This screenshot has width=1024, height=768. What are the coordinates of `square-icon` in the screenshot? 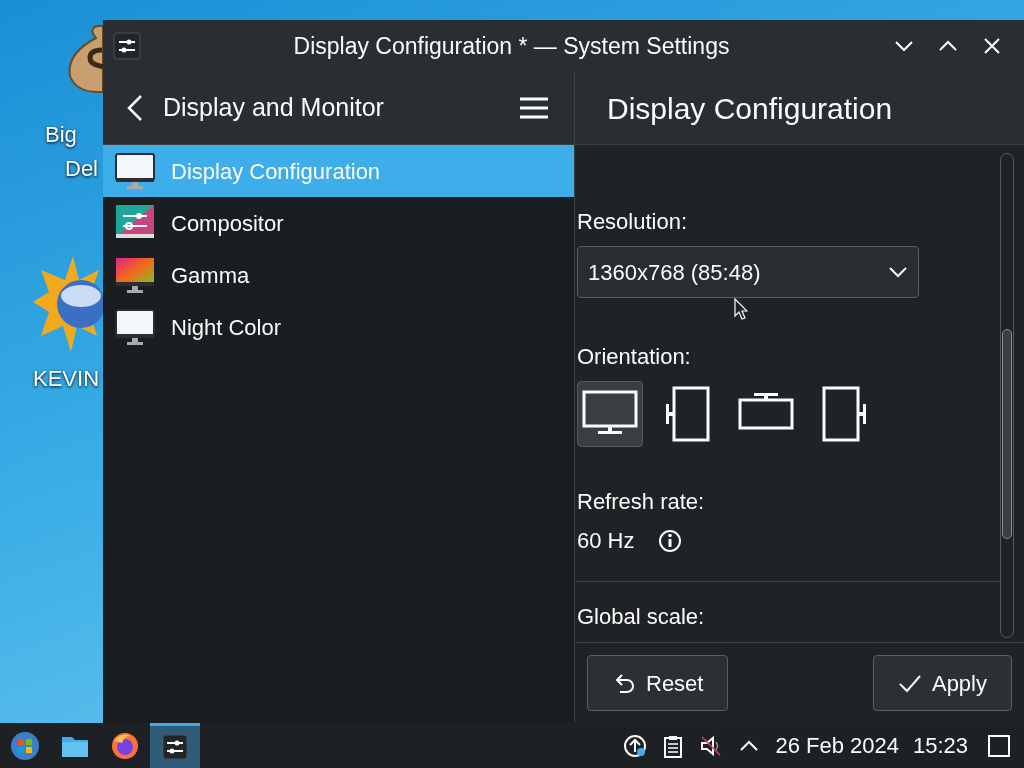 It's located at (999, 745).